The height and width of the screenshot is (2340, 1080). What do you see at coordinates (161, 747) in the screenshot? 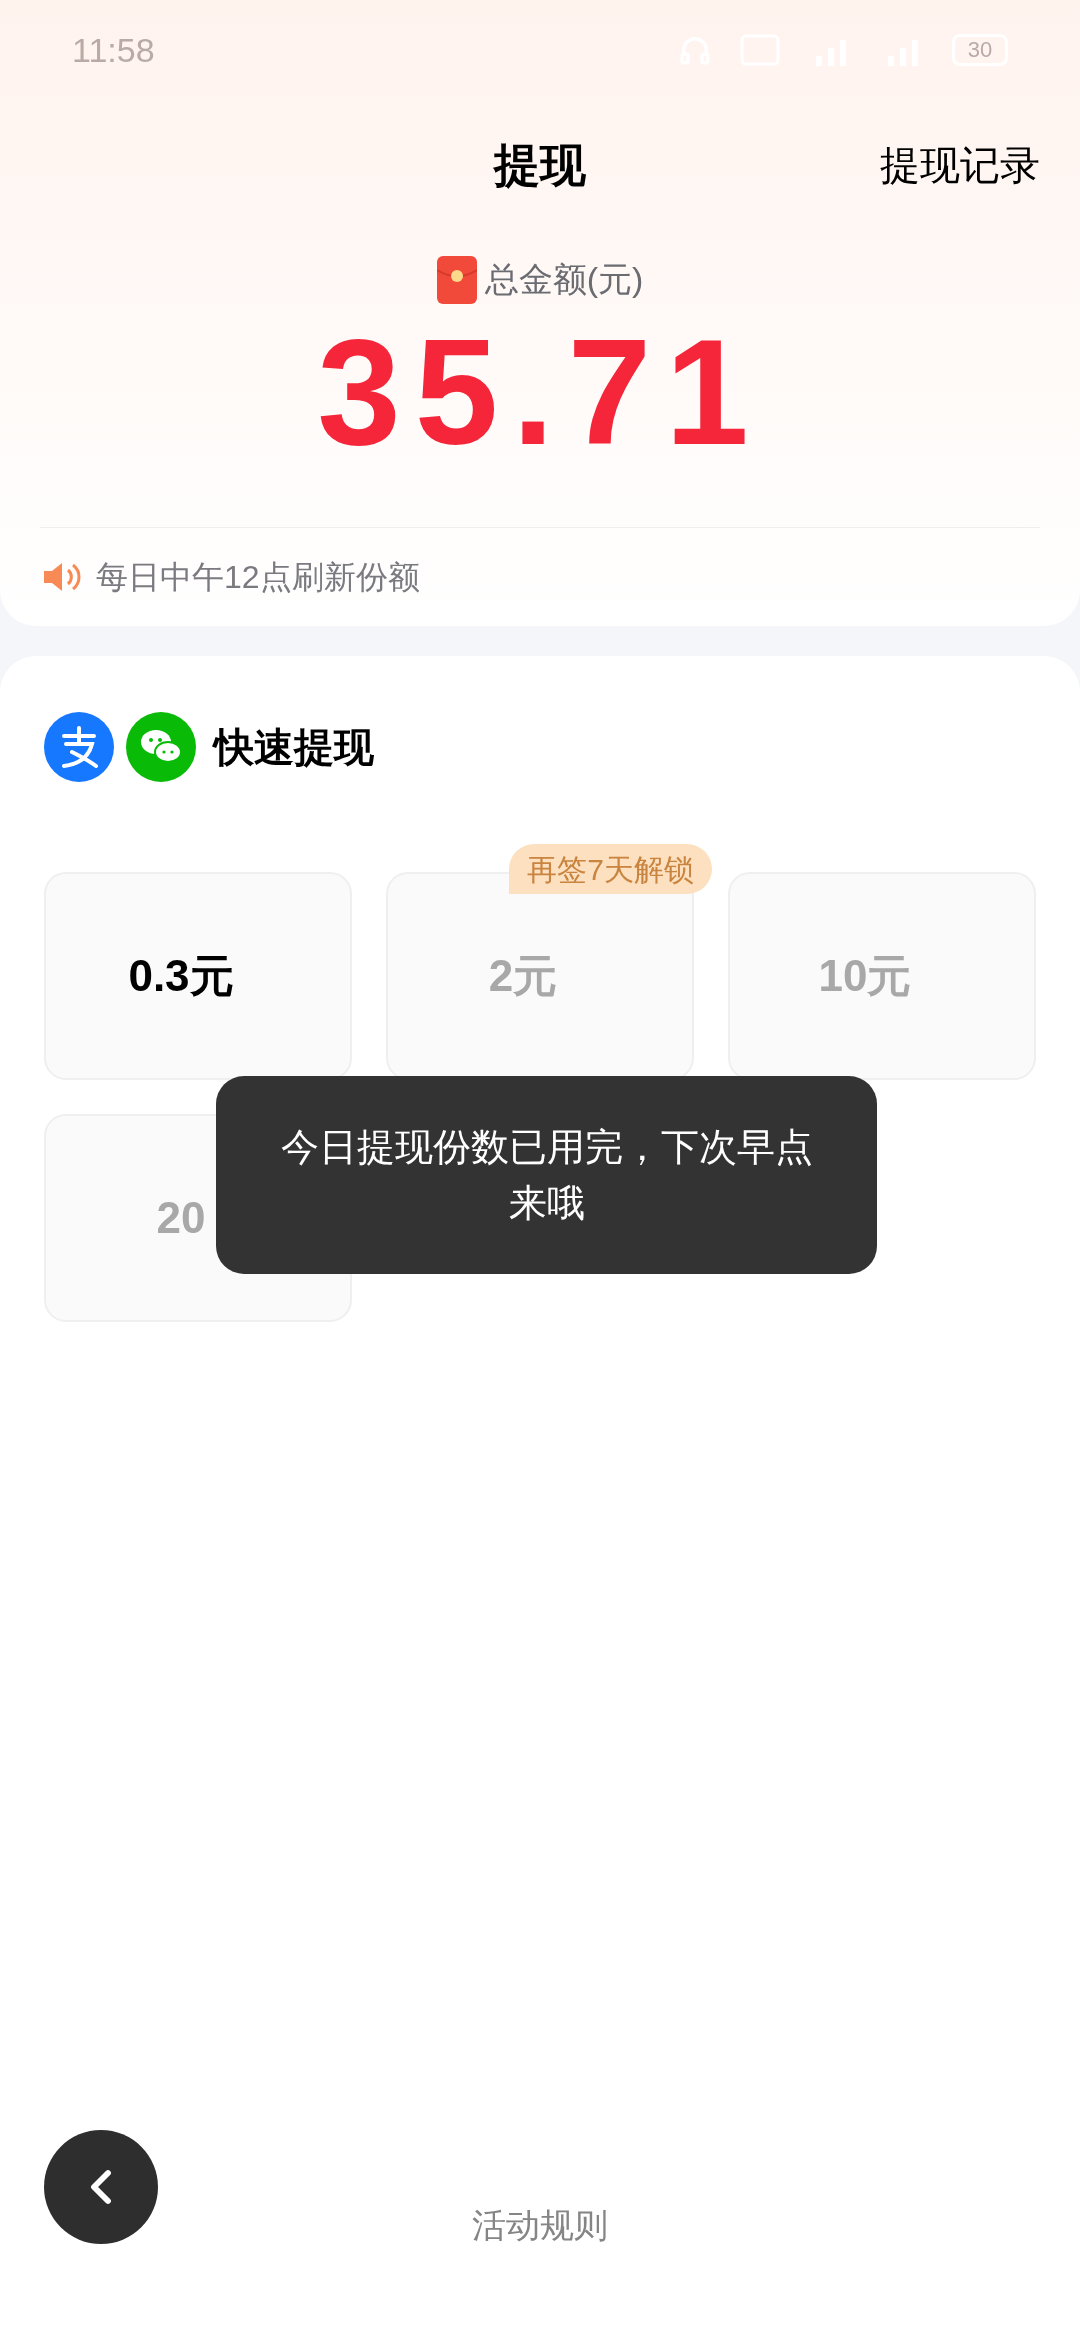
I see `wechat-icon` at bounding box center [161, 747].